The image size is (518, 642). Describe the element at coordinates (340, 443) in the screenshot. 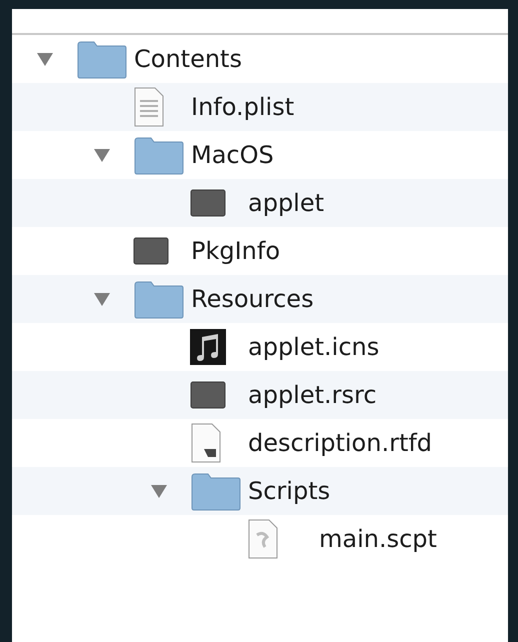

I see `file-name: description.rtfd` at that location.